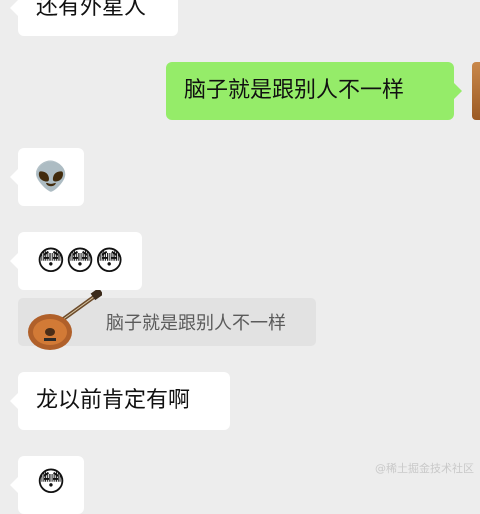 Image resolution: width=480 pixels, height=514 pixels. What do you see at coordinates (424, 468) in the screenshot?
I see `watermark: @稀土掘金技术社区` at bounding box center [424, 468].